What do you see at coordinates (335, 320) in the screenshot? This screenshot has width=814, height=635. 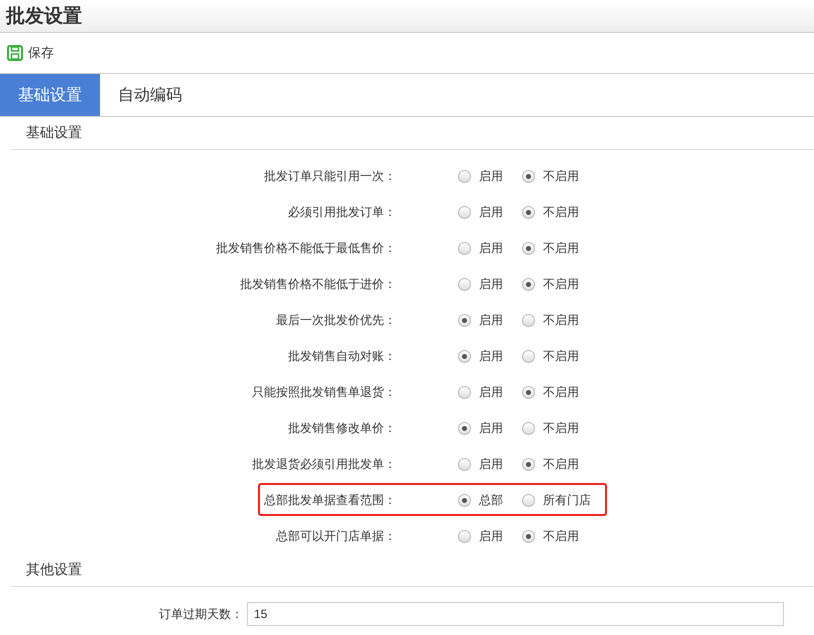 I see `setting-label: 最后一次批发价优先：` at bounding box center [335, 320].